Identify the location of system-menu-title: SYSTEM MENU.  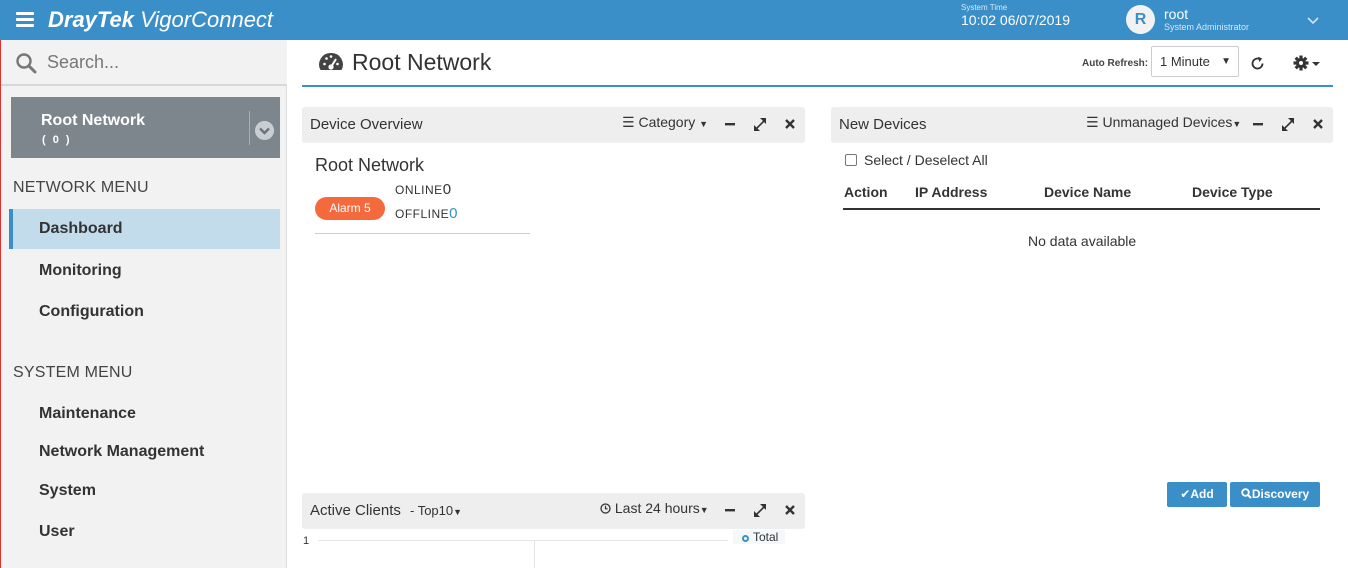
(73, 372).